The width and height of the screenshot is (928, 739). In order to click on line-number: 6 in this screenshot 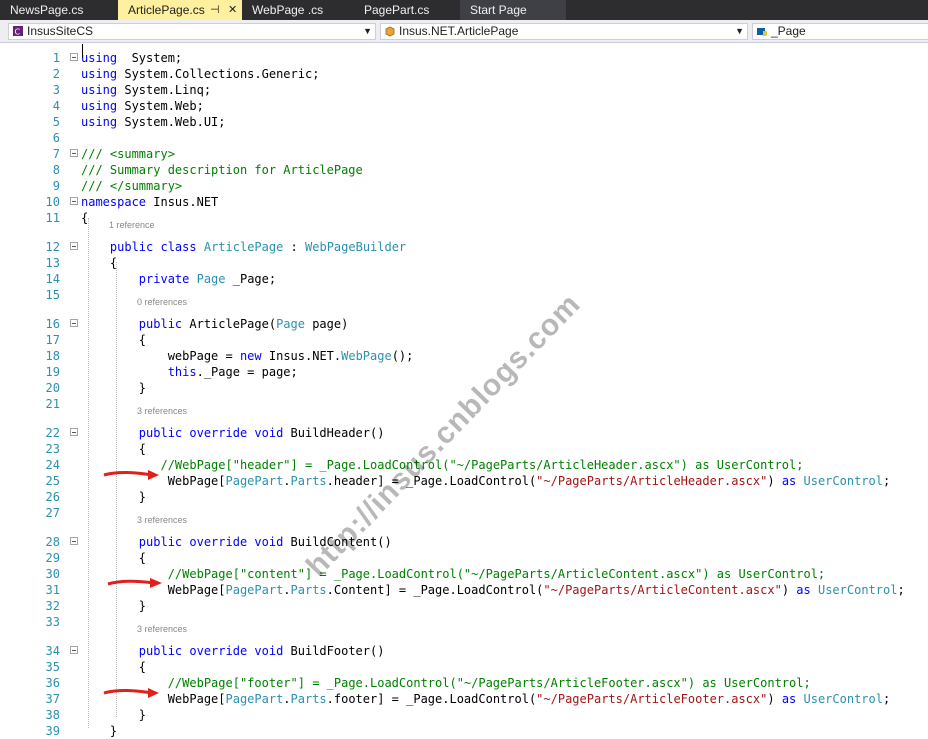, I will do `click(56, 138)`.